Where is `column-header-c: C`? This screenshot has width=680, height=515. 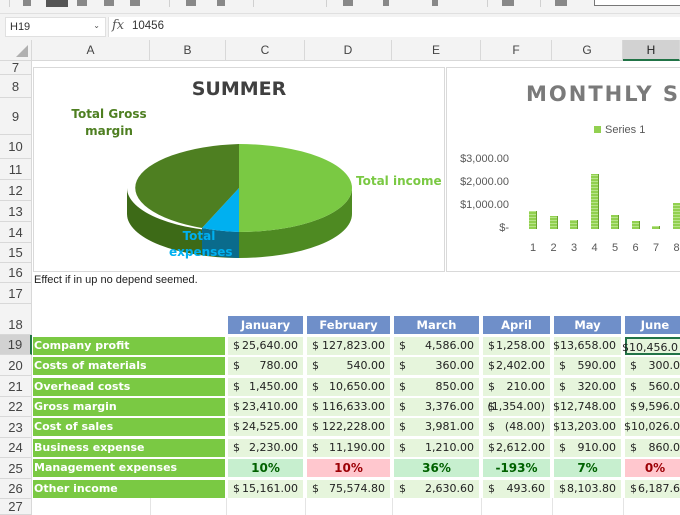
column-header-c: C is located at coordinates (265, 50).